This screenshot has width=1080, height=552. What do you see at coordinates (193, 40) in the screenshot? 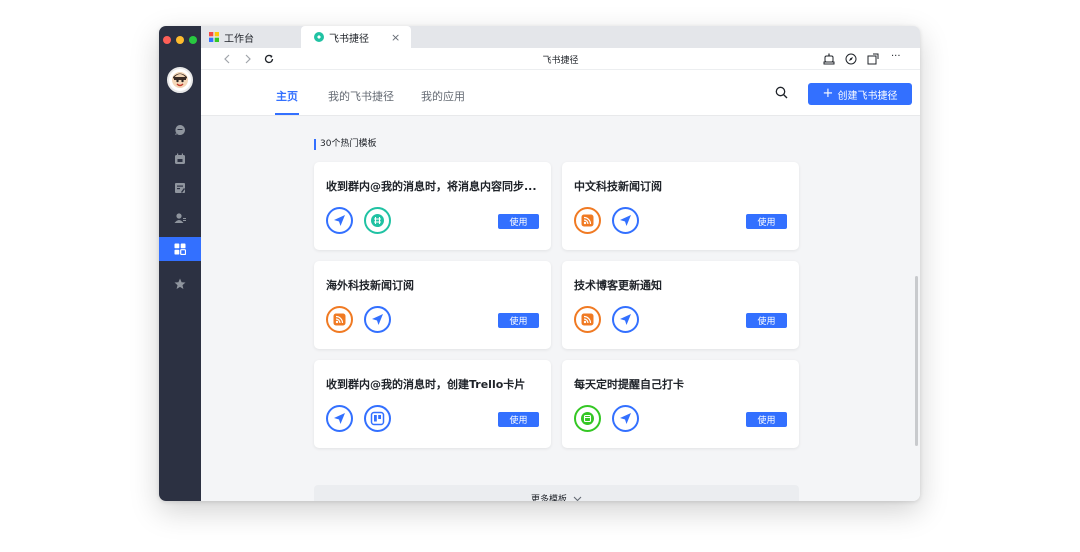
I see `maximize-window-button` at bounding box center [193, 40].